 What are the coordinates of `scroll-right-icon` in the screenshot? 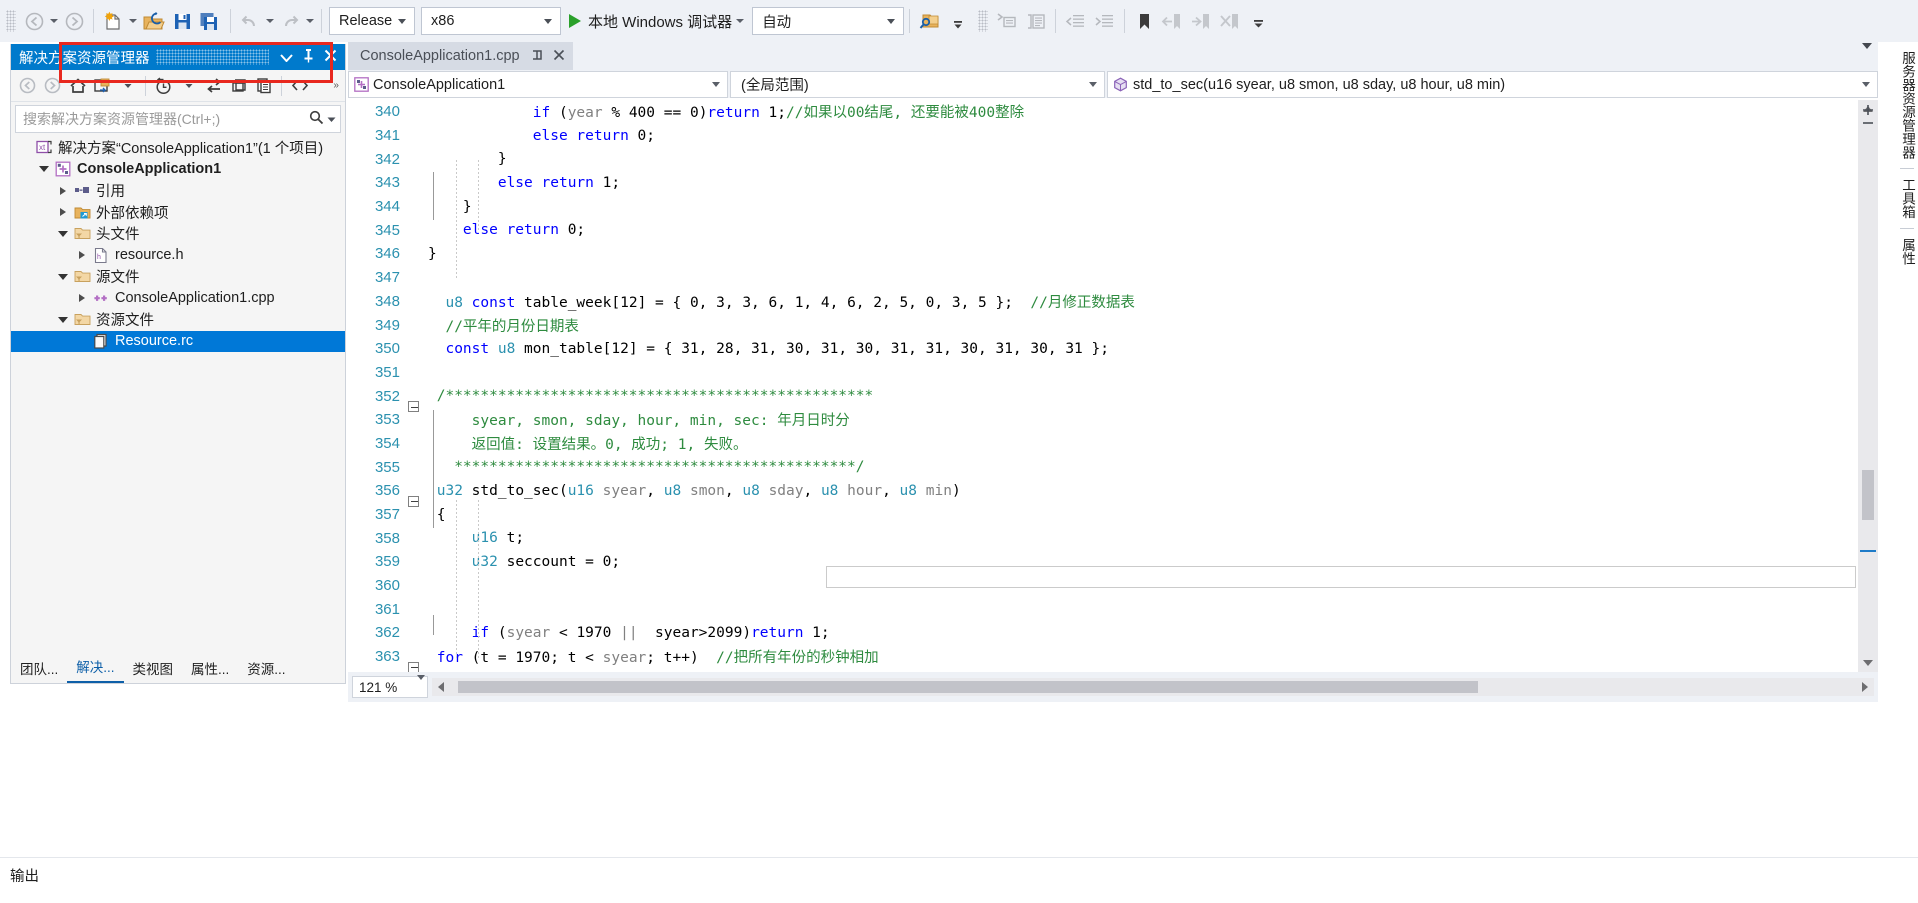 It's located at (1865, 687).